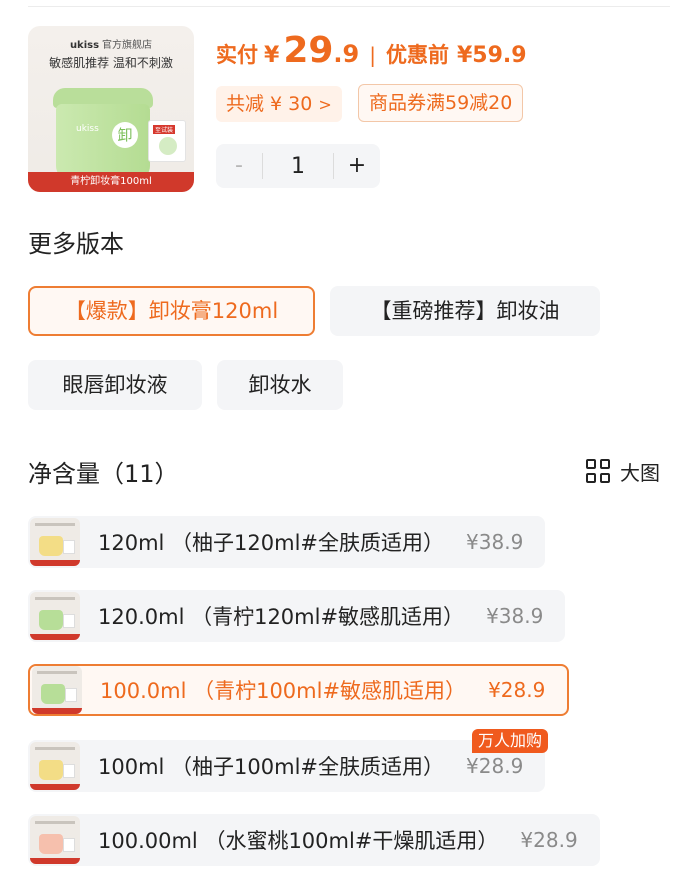 The height and width of the screenshot is (886, 700). I want to click on final-price-decimal: .9, so click(346, 54).